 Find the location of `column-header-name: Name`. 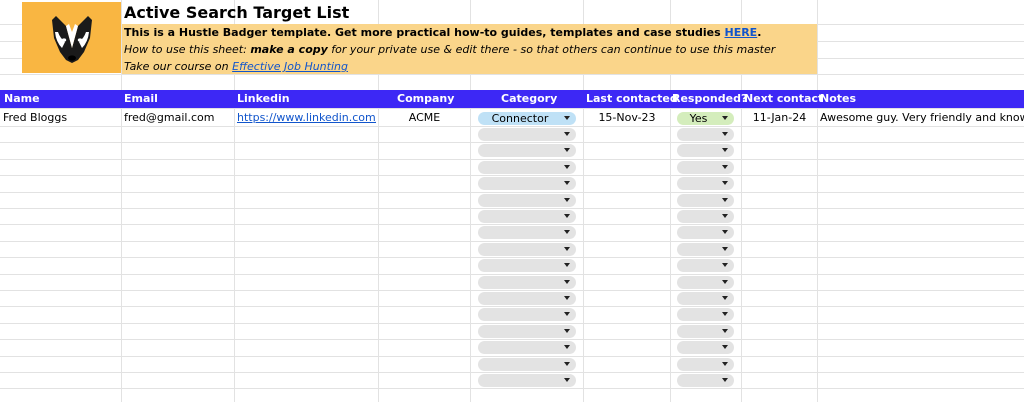

column-header-name: Name is located at coordinates (22, 99).